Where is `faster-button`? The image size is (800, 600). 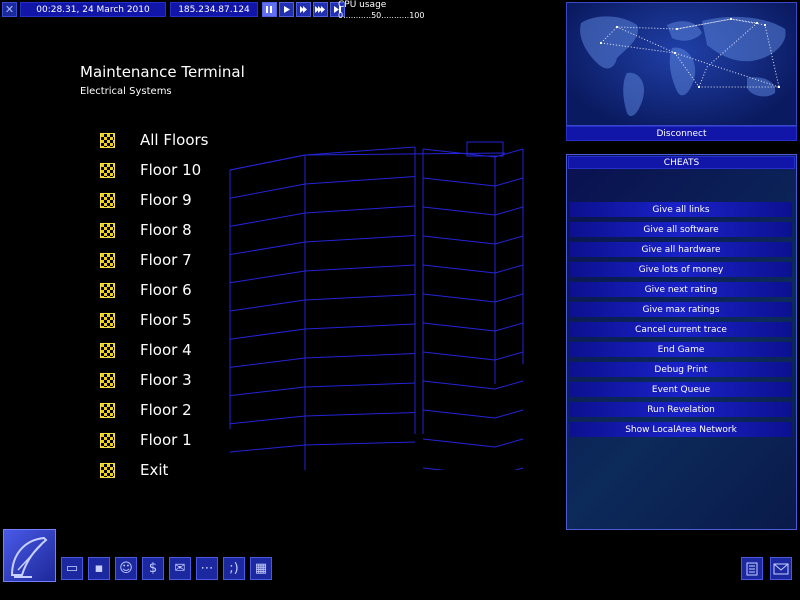
faster-button is located at coordinates (320, 9).